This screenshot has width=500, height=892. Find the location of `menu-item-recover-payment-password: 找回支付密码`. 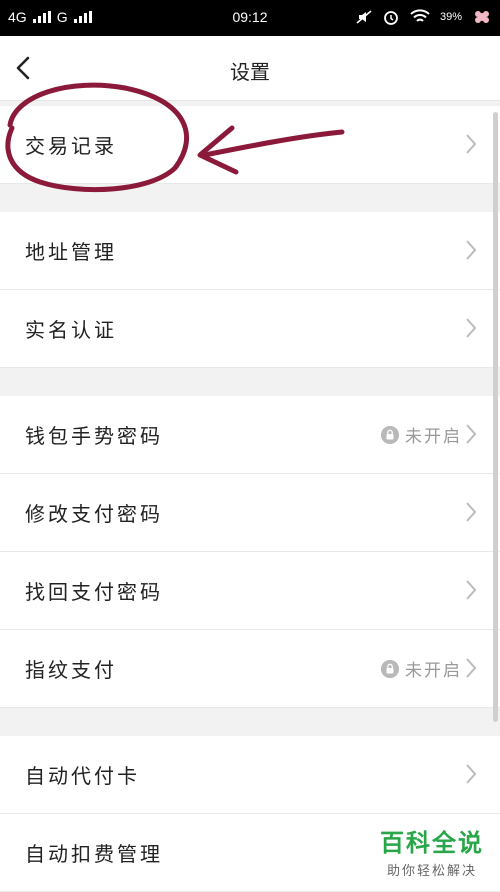

menu-item-recover-payment-password: 找回支付密码 is located at coordinates (250, 591).